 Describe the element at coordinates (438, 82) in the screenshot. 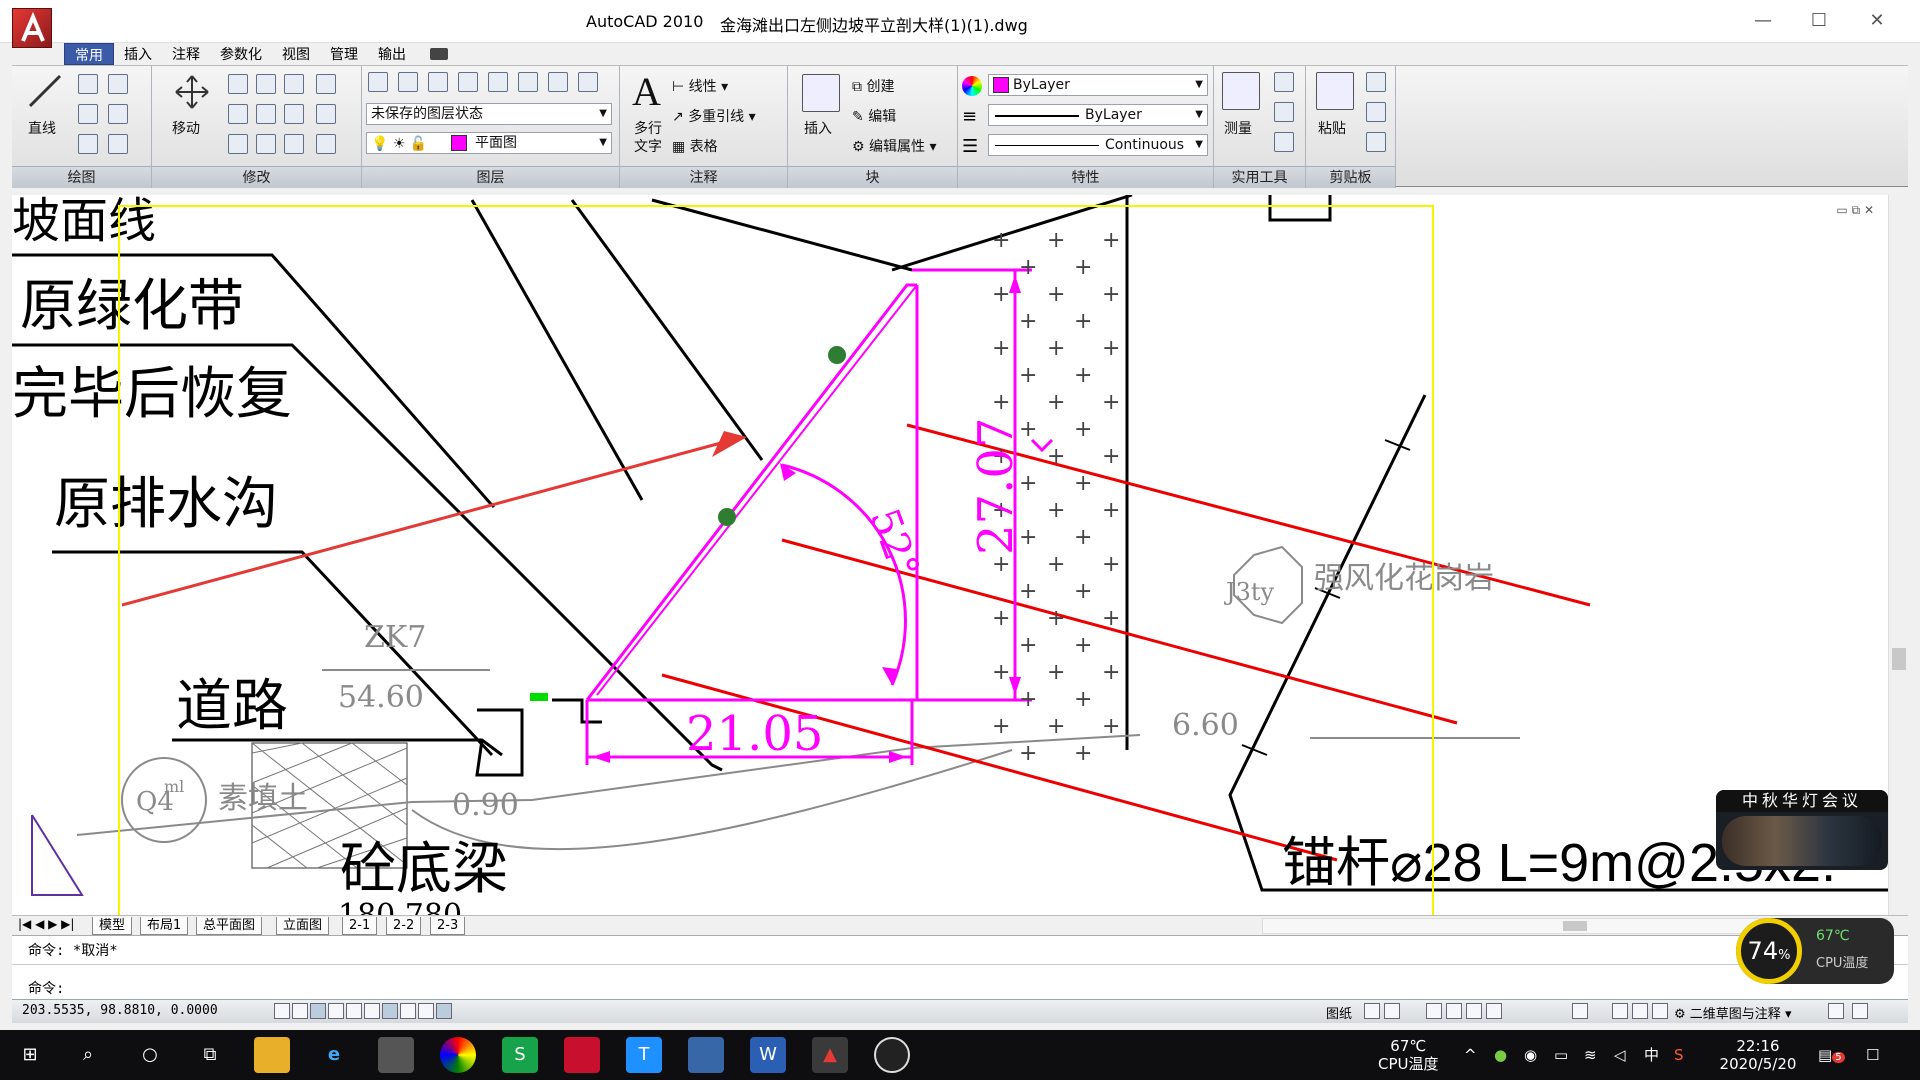

I see `layer-previous-icon` at that location.